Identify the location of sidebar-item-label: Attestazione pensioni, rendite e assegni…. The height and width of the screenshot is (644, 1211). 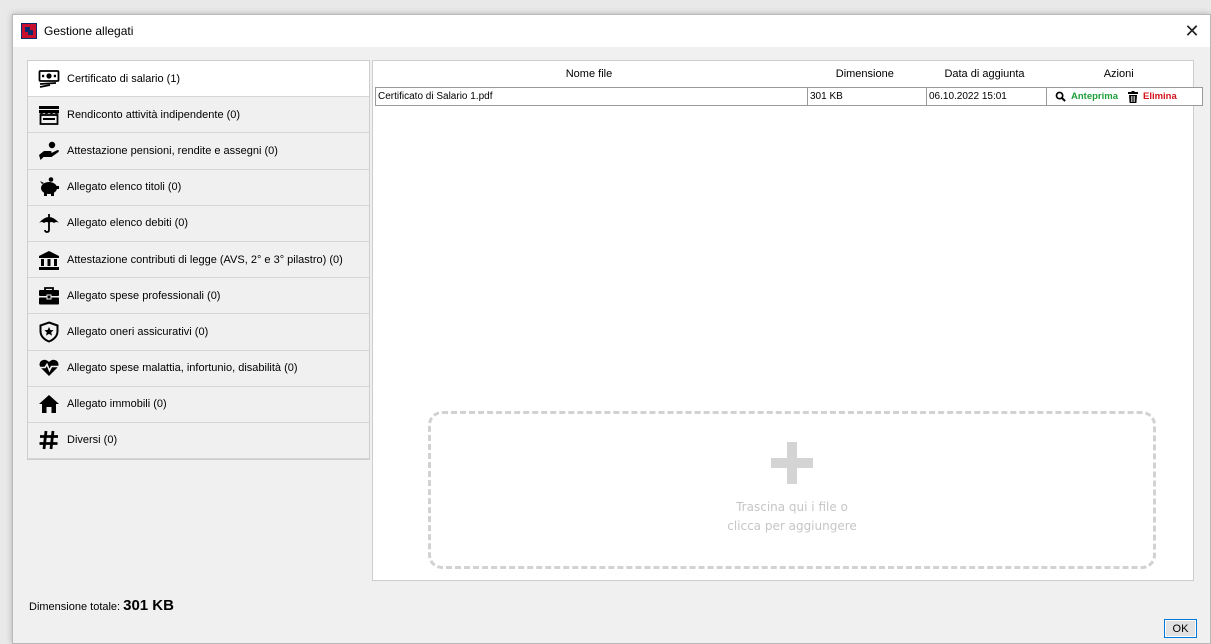
(172, 150).